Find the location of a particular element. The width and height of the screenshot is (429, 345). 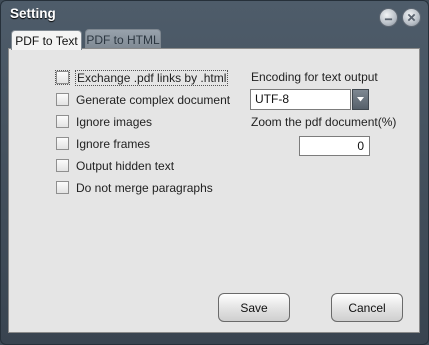

encoding-dropdown-button is located at coordinates (360, 99).